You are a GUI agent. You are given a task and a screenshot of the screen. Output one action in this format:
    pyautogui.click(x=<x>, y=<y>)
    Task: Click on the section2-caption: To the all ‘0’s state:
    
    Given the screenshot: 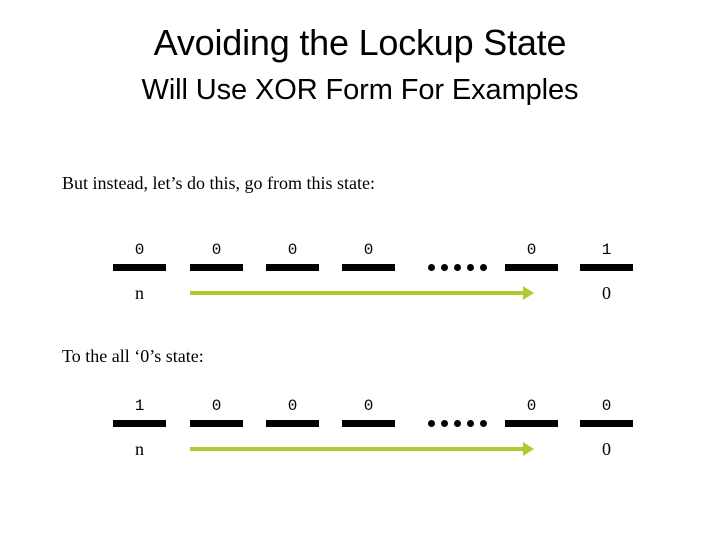 What is the action you would take?
    pyautogui.click(x=133, y=356)
    